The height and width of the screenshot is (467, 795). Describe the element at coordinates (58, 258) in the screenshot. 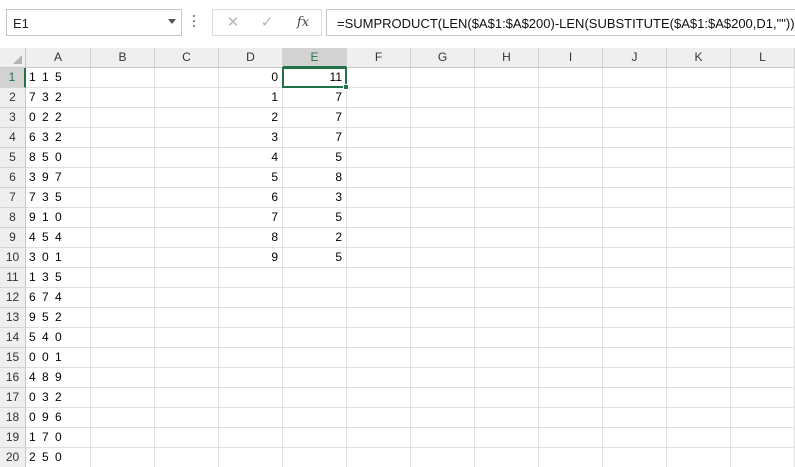

I see `cell-a10: 3 0 1` at that location.